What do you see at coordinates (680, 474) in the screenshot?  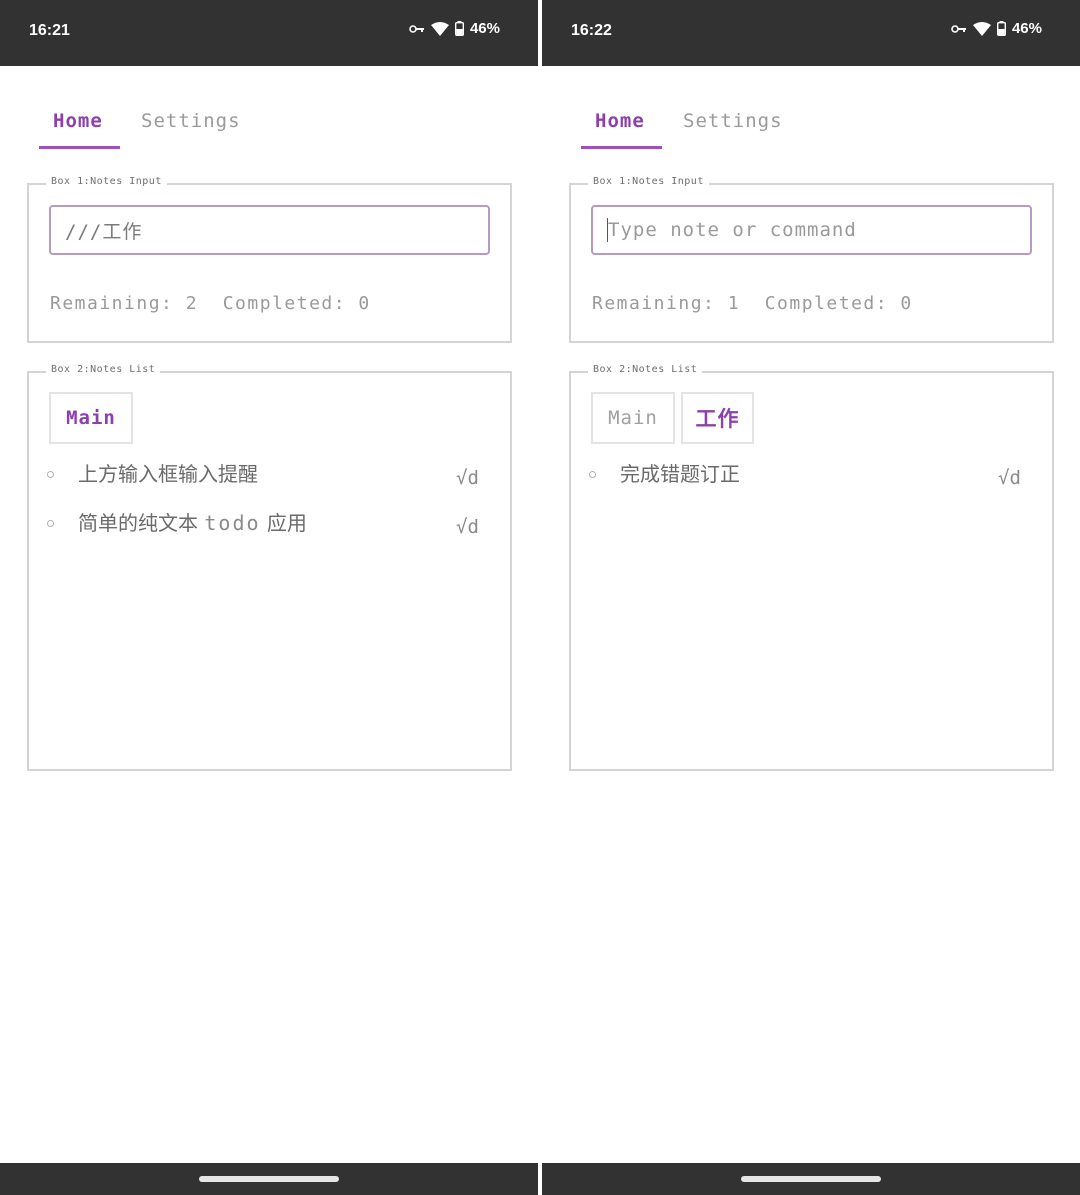 I see `note-text: 完成错题订正` at bounding box center [680, 474].